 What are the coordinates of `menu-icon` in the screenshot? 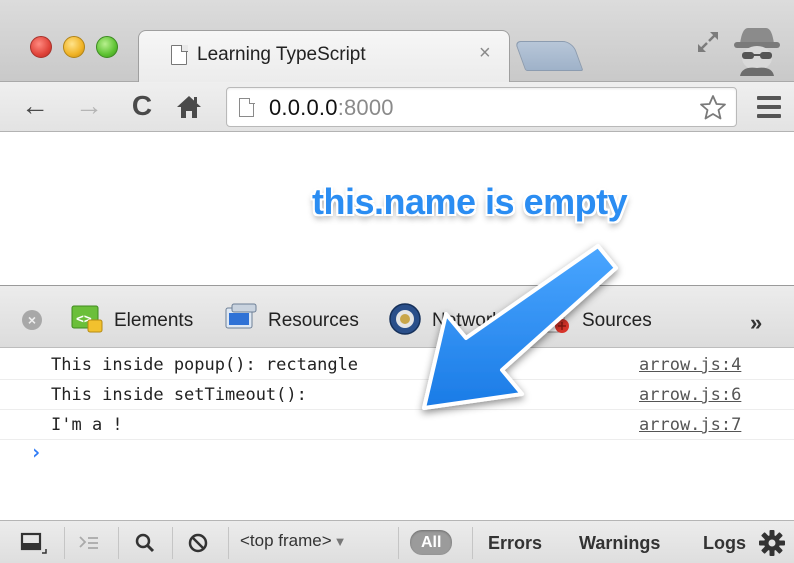 It's located at (769, 107).